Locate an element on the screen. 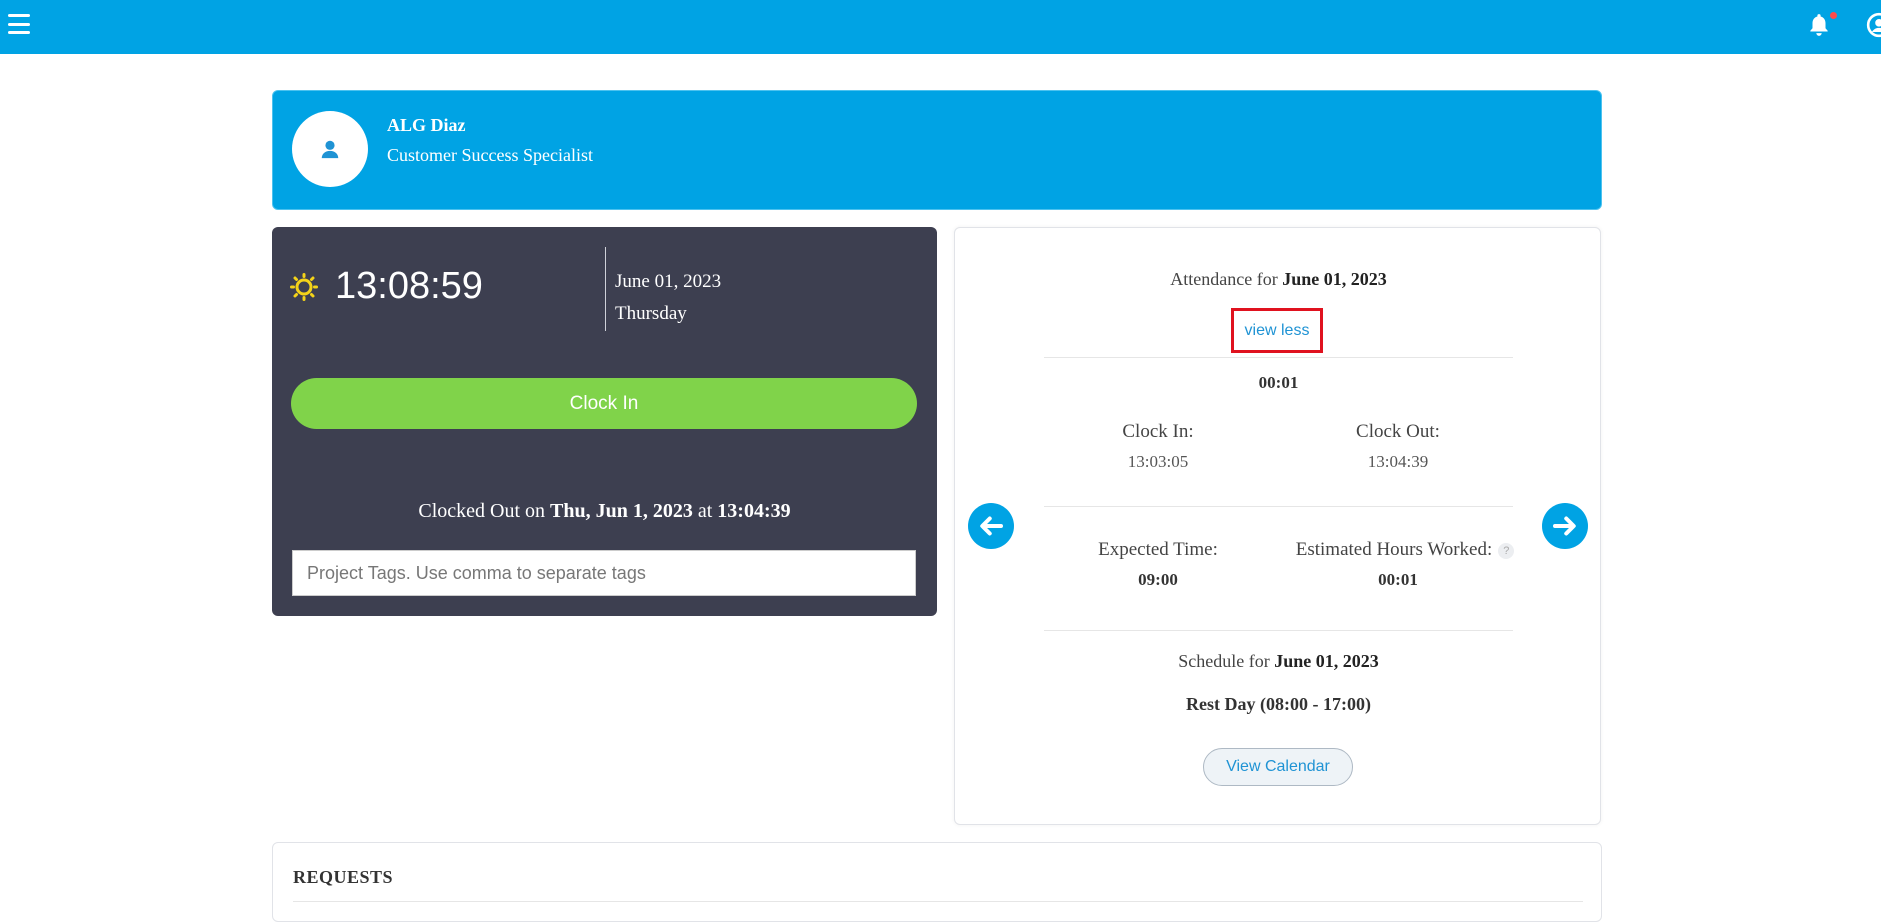 This screenshot has width=1881, height=922. avatar is located at coordinates (330, 149).